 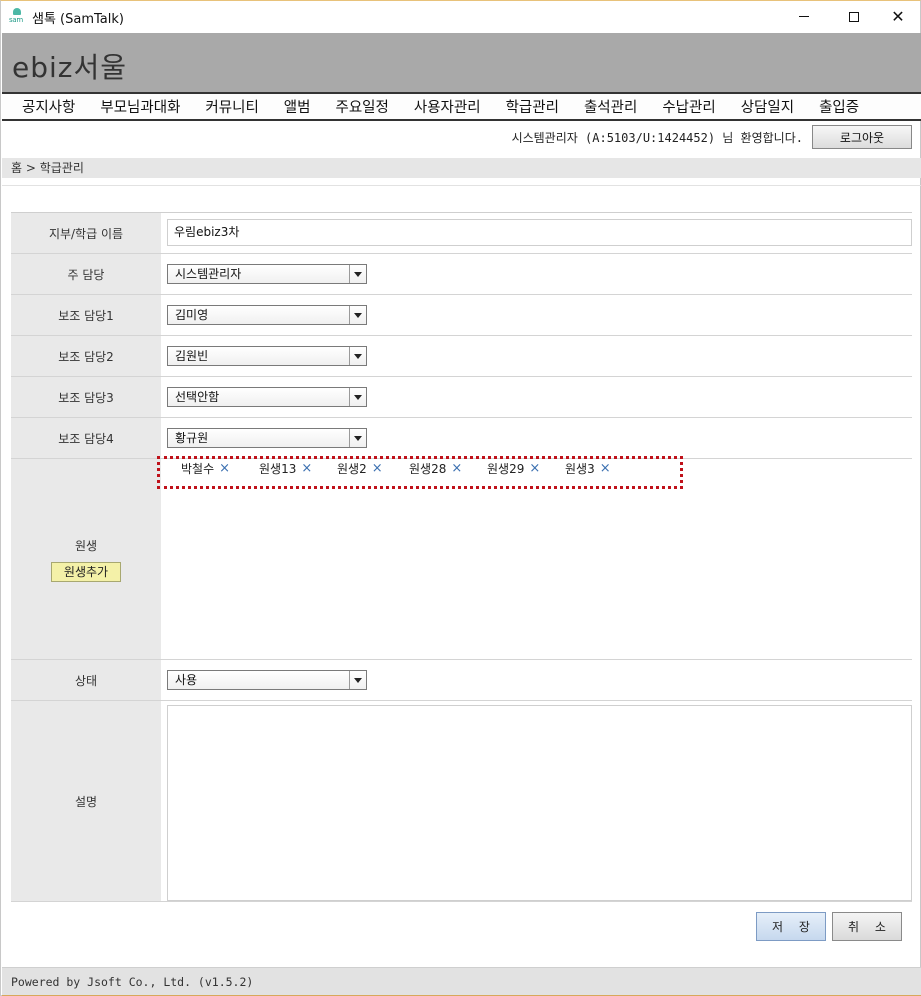 What do you see at coordinates (461, 274) in the screenshot?
I see `form-row-main-teacher: 주 담당 시스템관리자` at bounding box center [461, 274].